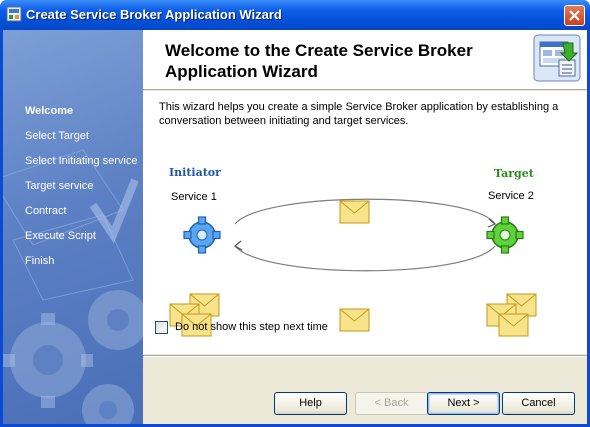 This screenshot has width=590, height=427. Describe the element at coordinates (81, 267) in the screenshot. I see `step-finish: Finish` at that location.